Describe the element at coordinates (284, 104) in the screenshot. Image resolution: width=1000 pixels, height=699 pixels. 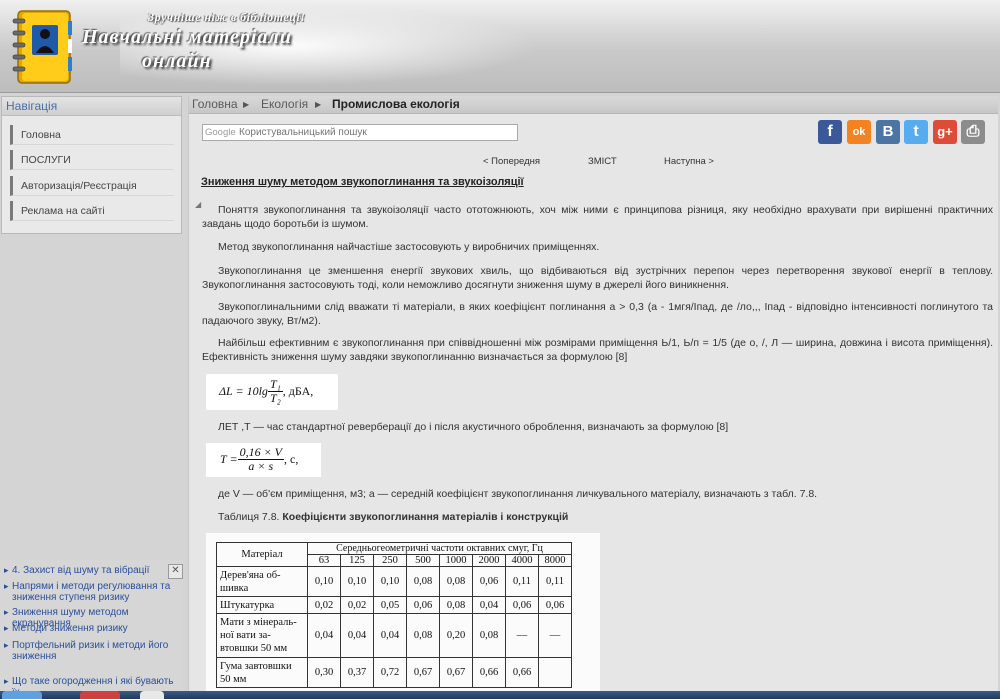
I see `breadcrumb-ecology: Екологія` at that location.